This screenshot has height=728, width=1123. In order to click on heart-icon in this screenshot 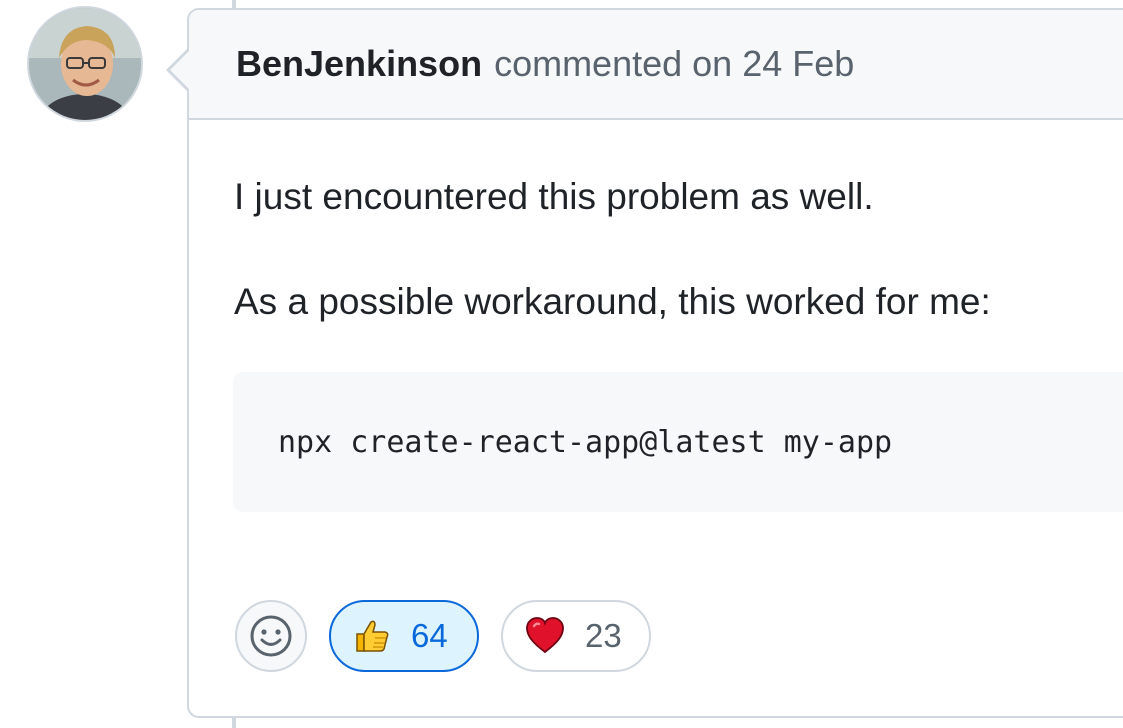, I will do `click(545, 636)`.